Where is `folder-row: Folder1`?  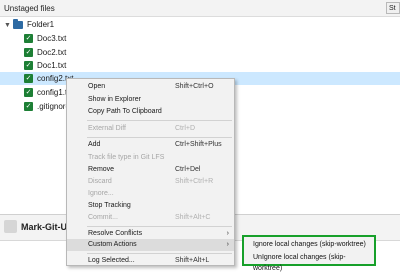
folder-row: Folder1 is located at coordinates (33, 24).